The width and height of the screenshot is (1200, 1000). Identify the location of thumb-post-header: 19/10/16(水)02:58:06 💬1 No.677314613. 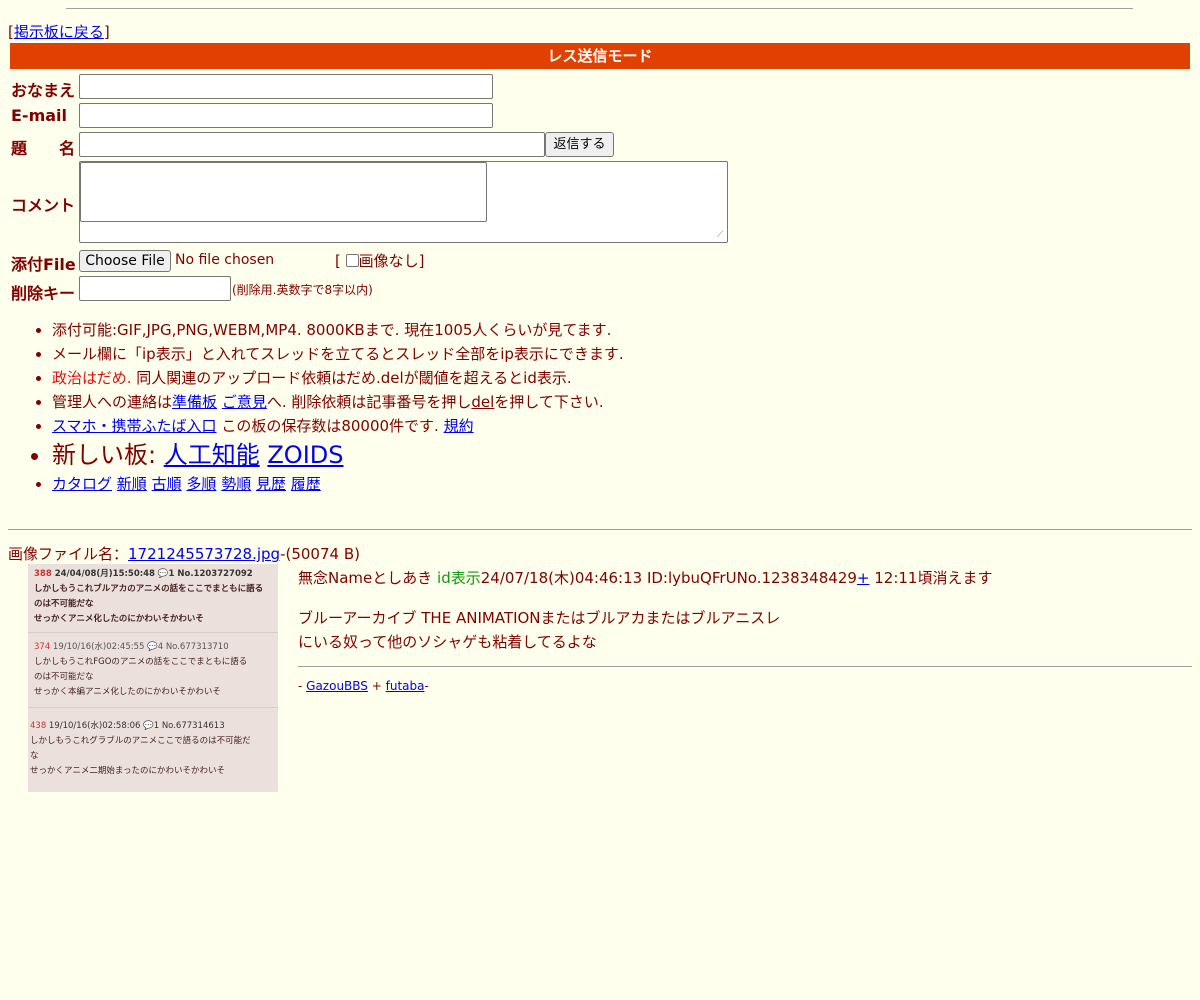
(135, 726).